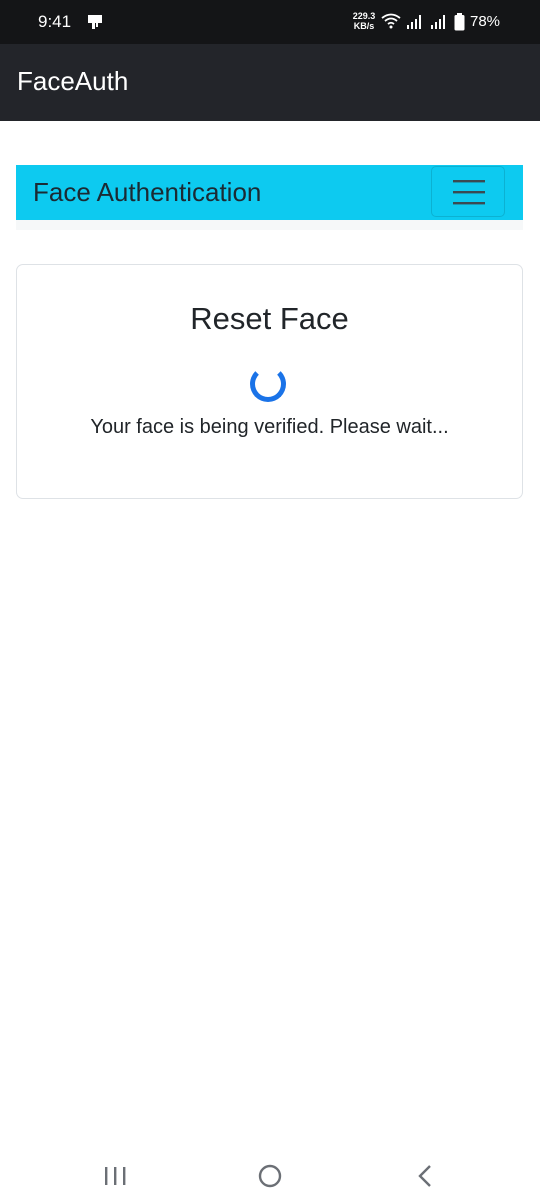 This screenshot has width=540, height=1204. What do you see at coordinates (95, 22) in the screenshot?
I see `notification-icon` at bounding box center [95, 22].